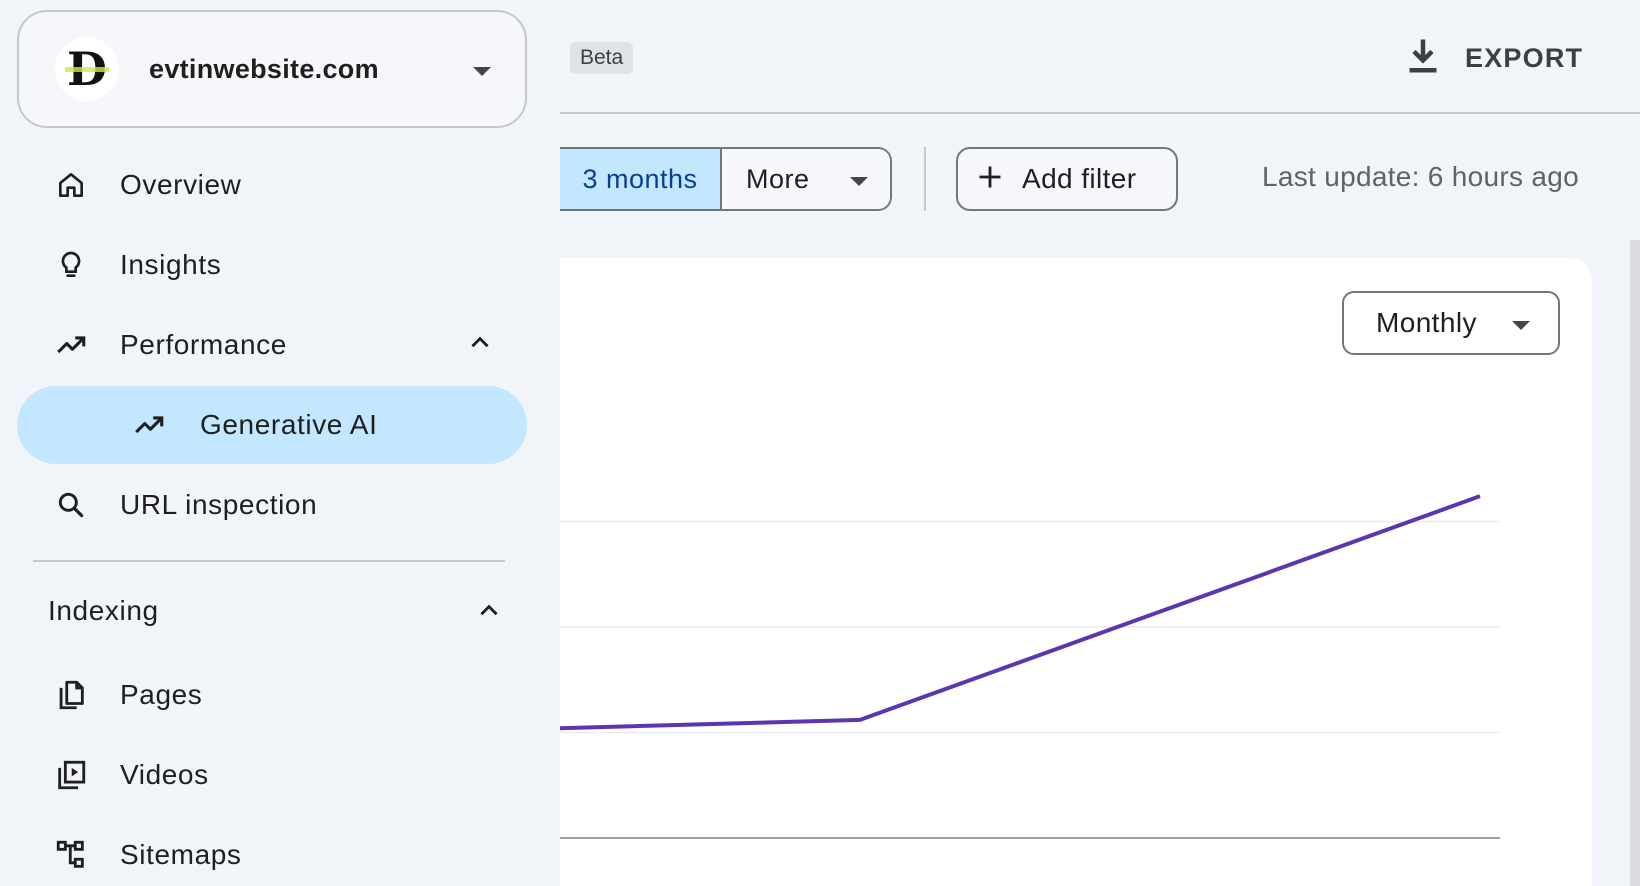 The image size is (1640, 886). I want to click on export-button: EXPORT, so click(1494, 58).